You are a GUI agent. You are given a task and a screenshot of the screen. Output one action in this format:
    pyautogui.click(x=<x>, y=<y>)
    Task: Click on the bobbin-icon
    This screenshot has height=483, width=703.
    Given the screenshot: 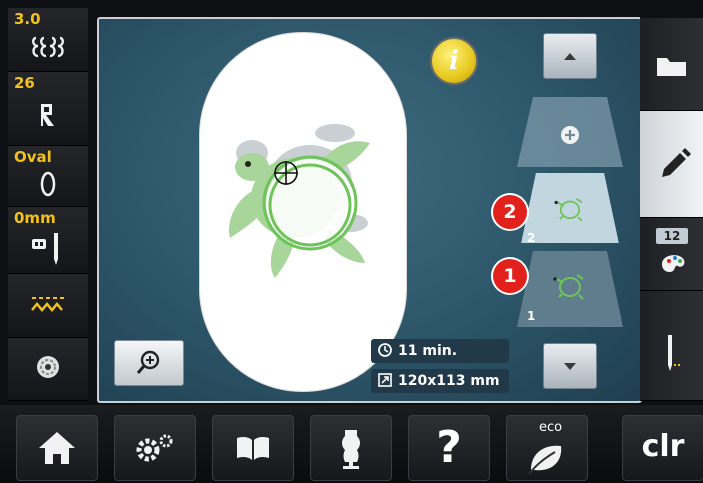 What is the action you would take?
    pyautogui.click(x=48, y=369)
    